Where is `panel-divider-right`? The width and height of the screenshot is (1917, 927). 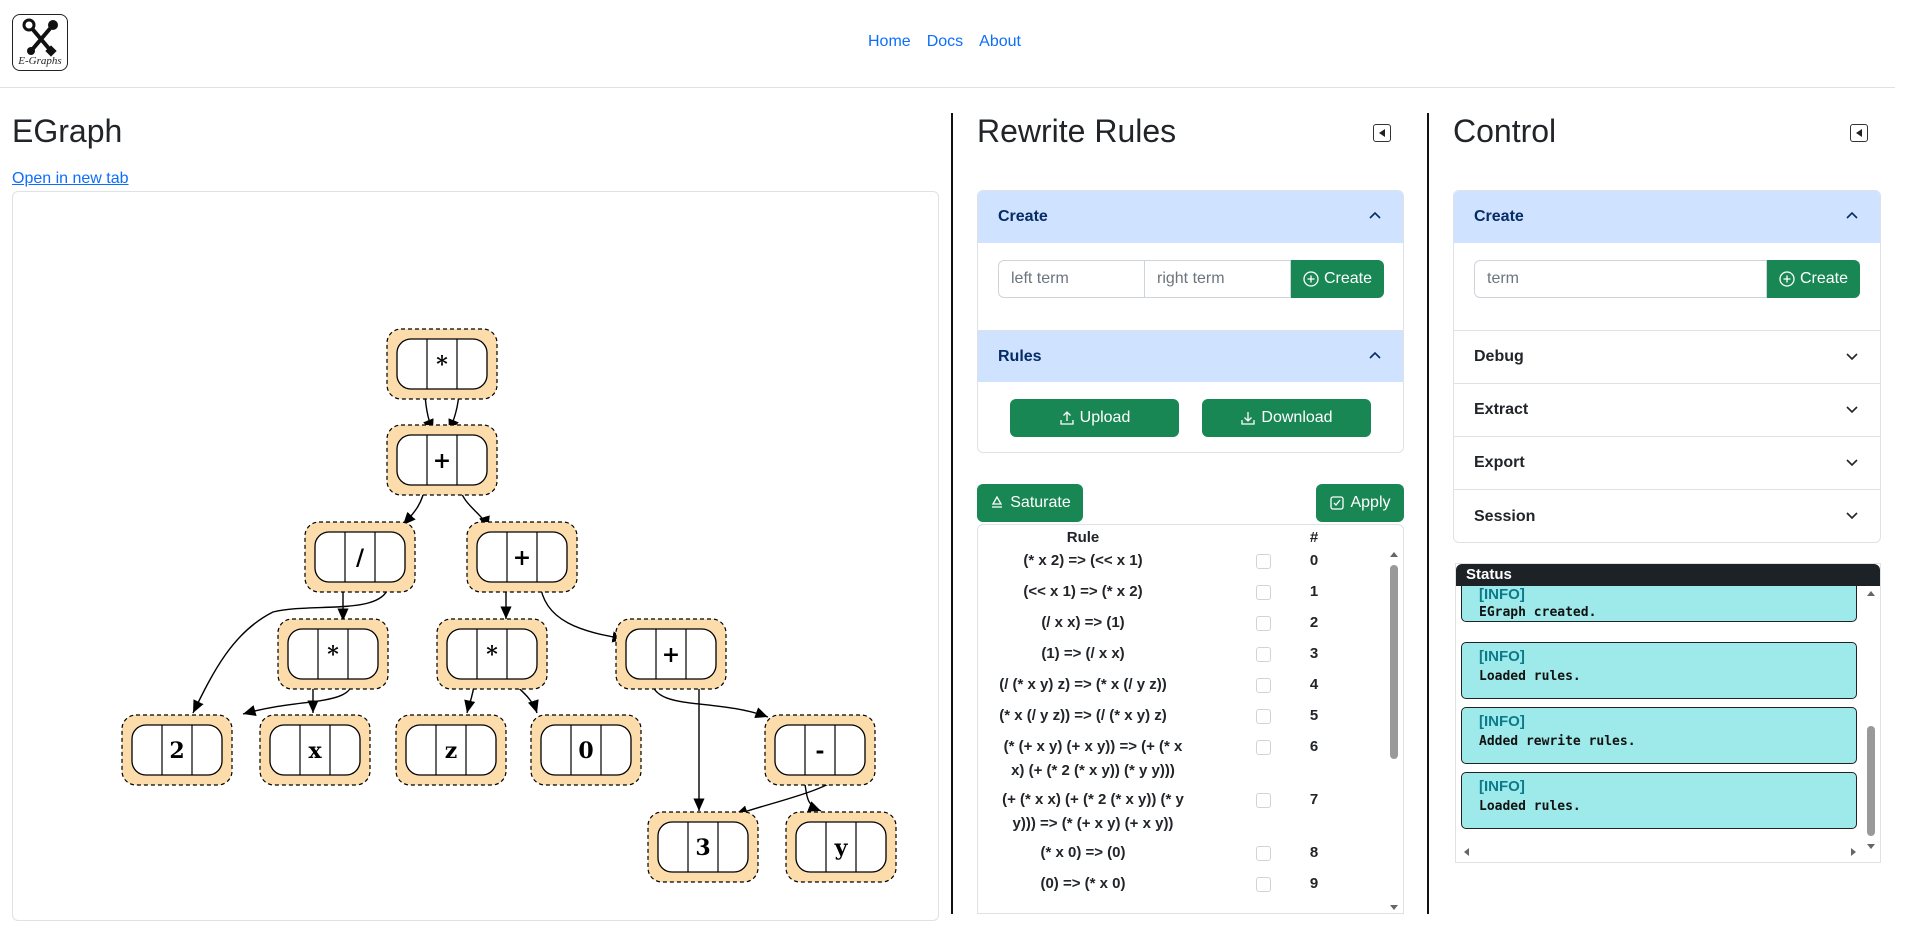 panel-divider-right is located at coordinates (1428, 513).